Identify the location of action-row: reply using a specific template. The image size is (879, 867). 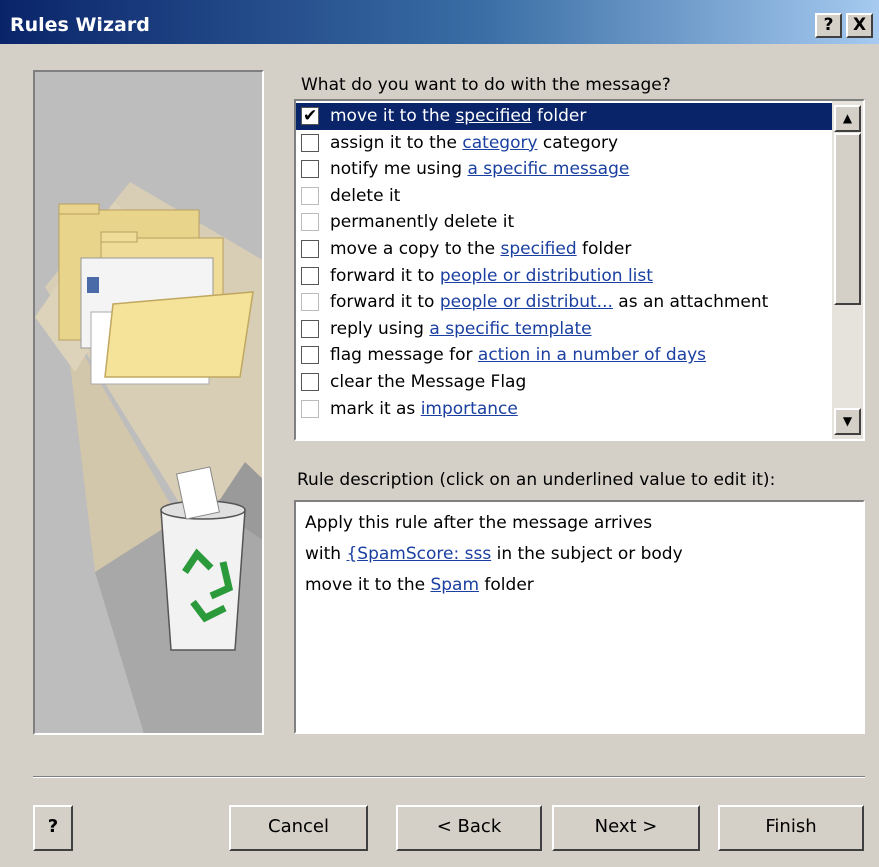
(564, 329).